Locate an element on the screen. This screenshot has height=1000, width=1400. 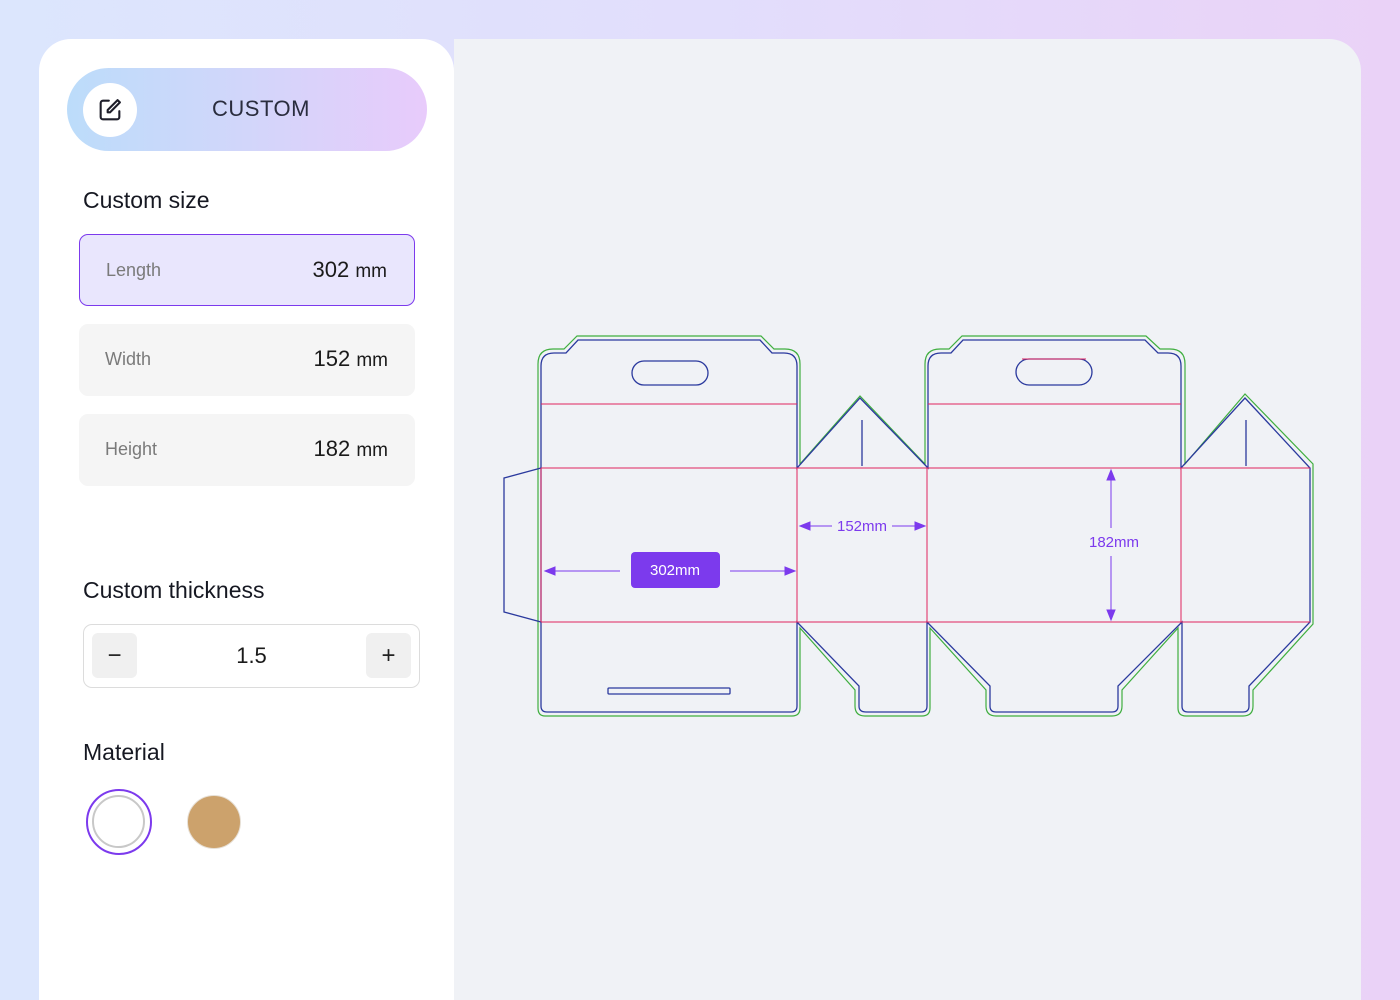
material-swatch-kraft is located at coordinates (214, 822).